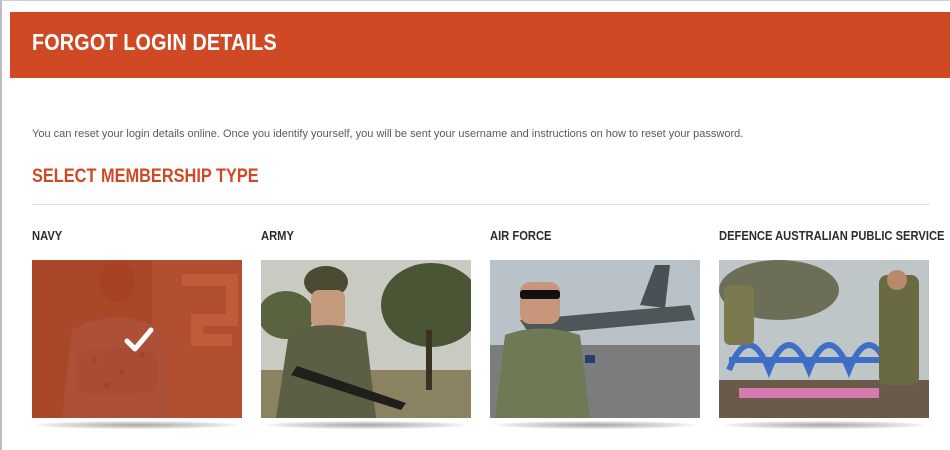  What do you see at coordinates (277, 235) in the screenshot?
I see `membership-label-army: ARMY` at bounding box center [277, 235].